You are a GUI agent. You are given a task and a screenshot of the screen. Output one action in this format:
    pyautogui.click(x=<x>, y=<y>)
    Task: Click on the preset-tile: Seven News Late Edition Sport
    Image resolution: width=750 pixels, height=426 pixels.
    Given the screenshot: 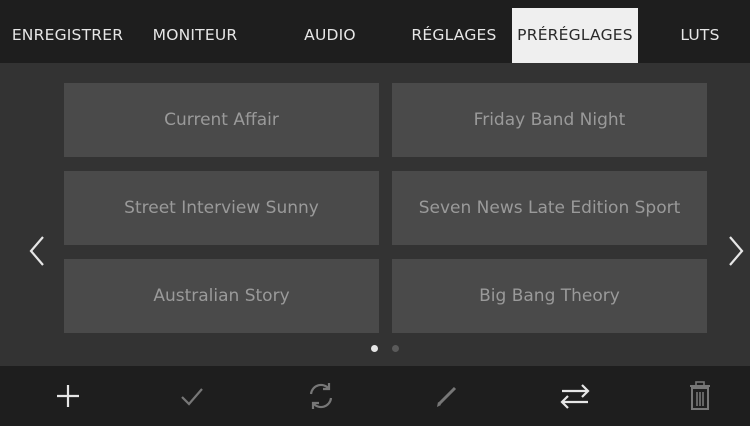 What is the action you would take?
    pyautogui.click(x=549, y=208)
    